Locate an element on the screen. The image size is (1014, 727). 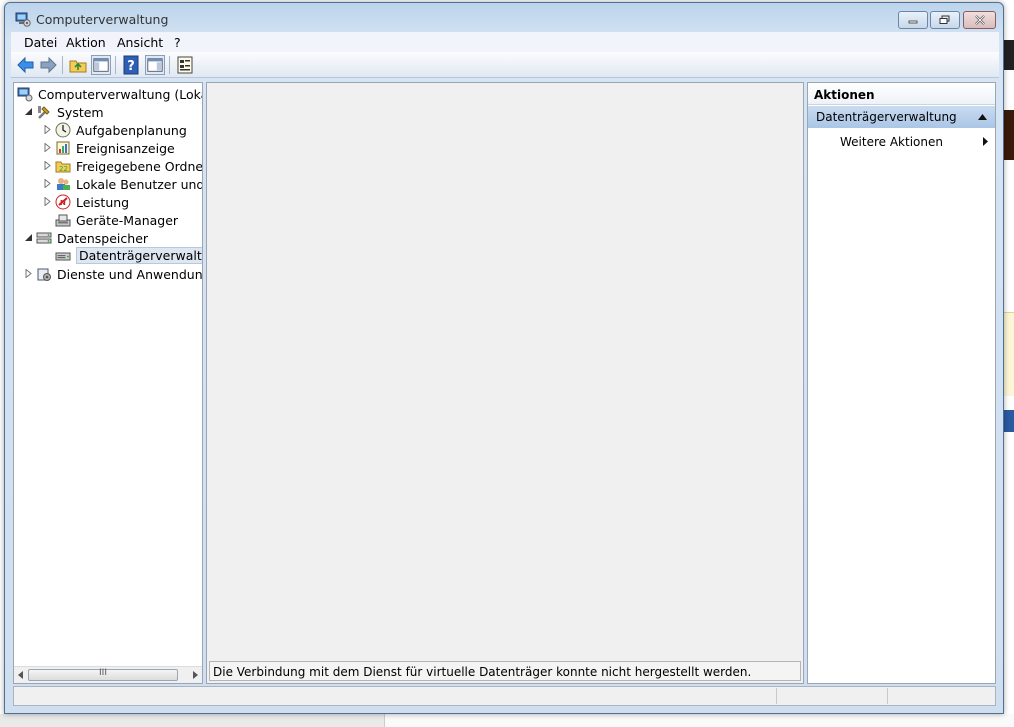
more-actions-item: Weitere Aktionen is located at coordinates (901, 141).